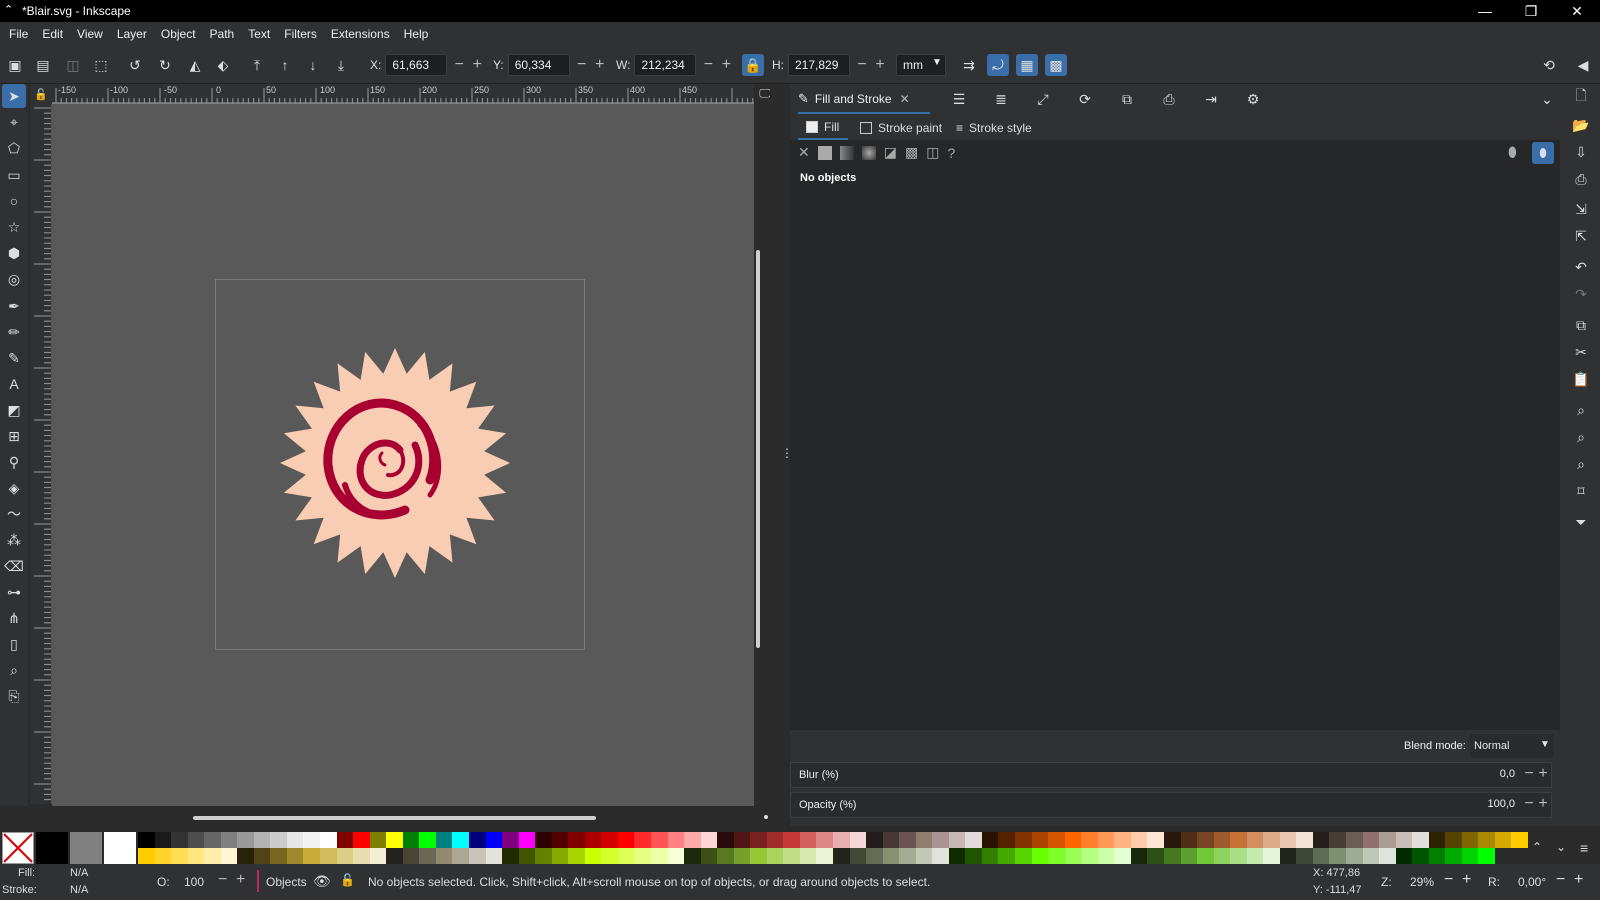  Describe the element at coordinates (195, 65) in the screenshot. I see `flip-horizontal-icon: ◭` at that location.